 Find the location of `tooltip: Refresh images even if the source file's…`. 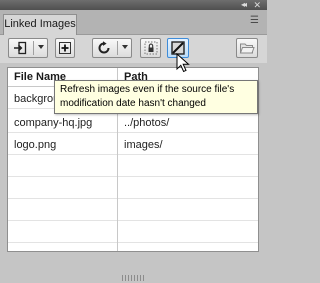

tooltip: Refresh images even if the source file's… is located at coordinates (156, 97).